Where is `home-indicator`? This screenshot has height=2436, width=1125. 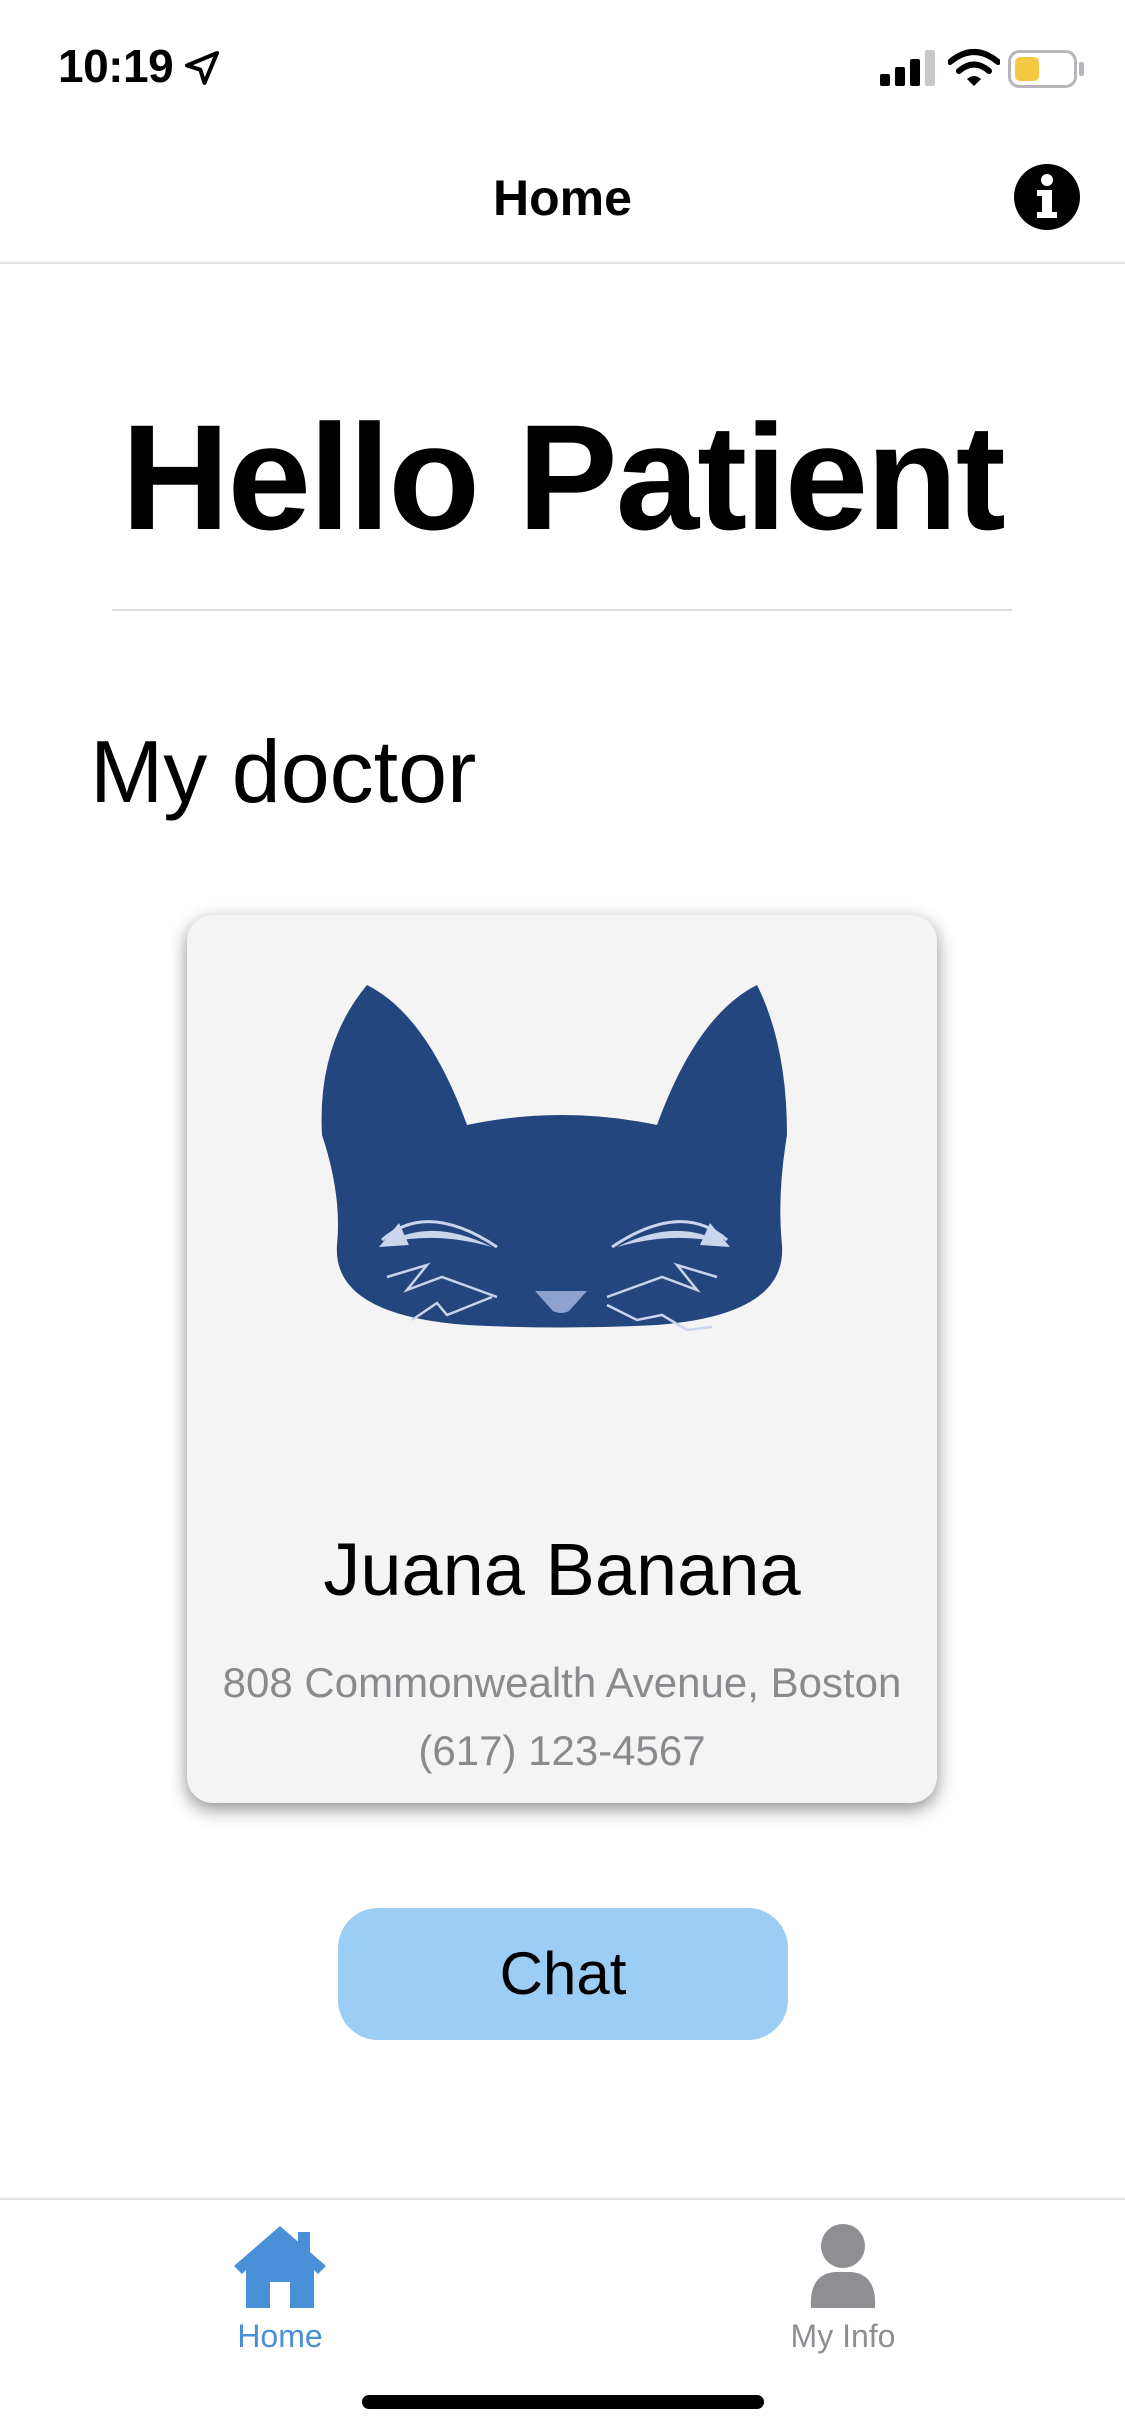
home-indicator is located at coordinates (563, 2402).